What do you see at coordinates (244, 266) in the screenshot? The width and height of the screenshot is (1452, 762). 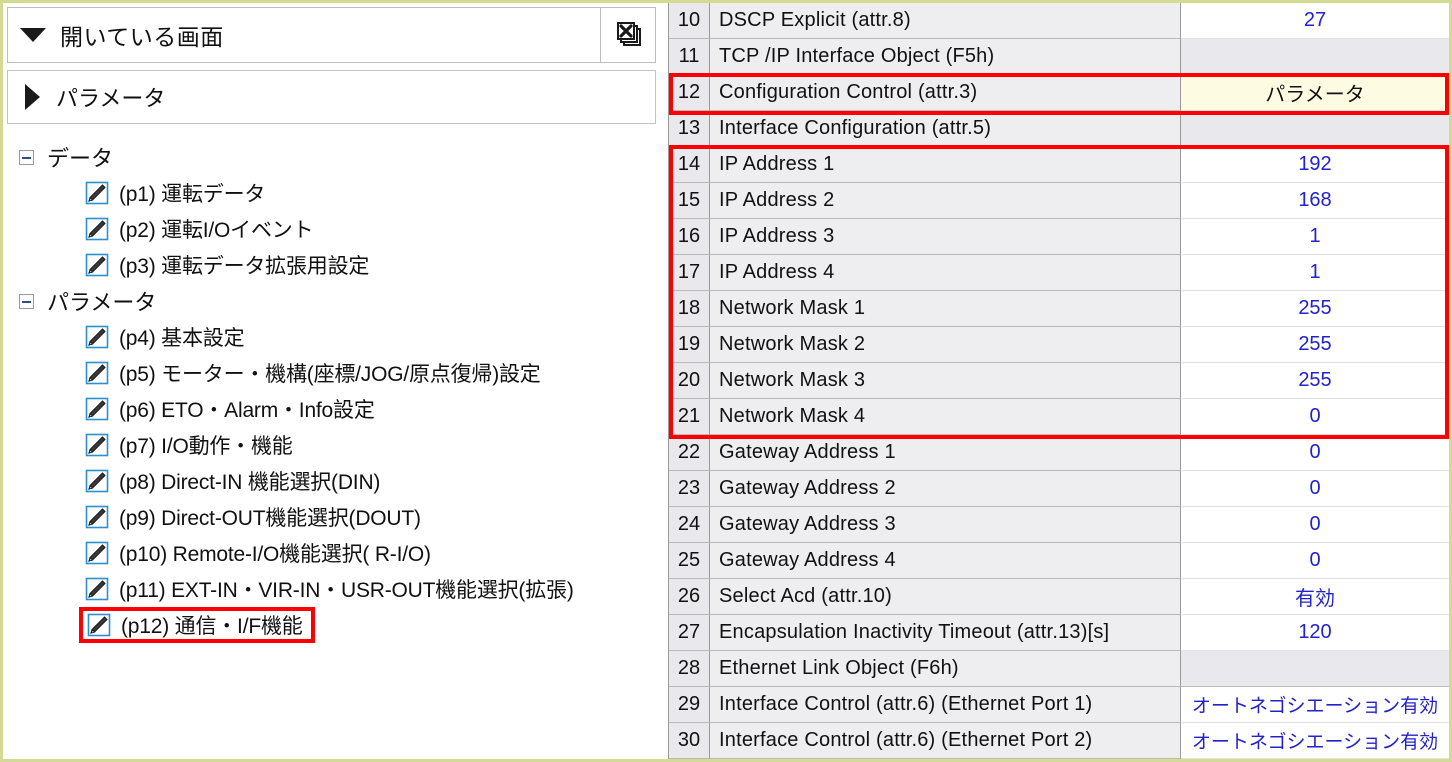 I see `tree-item-label: (p3) 運転データ拡張用設定` at bounding box center [244, 266].